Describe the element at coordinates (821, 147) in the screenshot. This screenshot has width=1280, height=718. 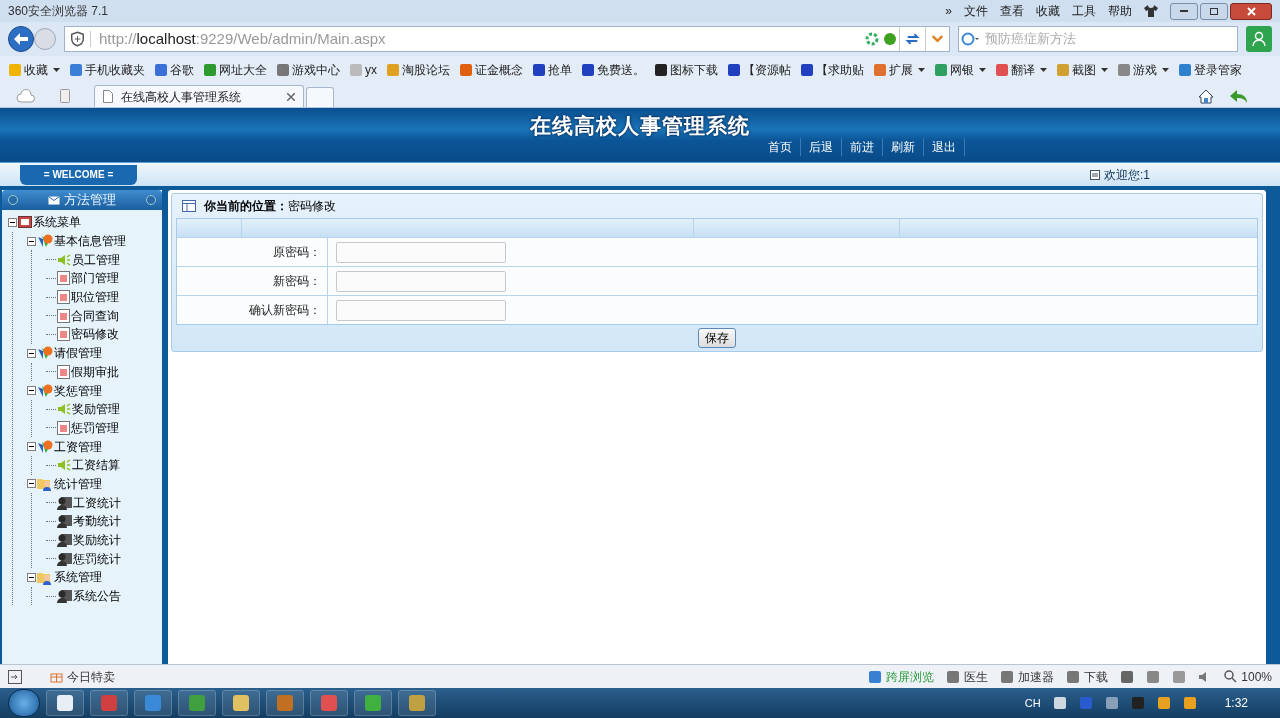
I see `nav-link: 后退` at that location.